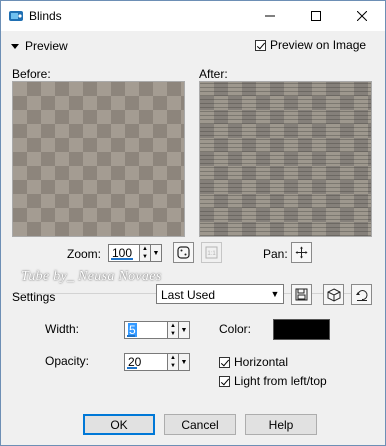 The image size is (386, 446). I want to click on maximize-icon, so click(316, 16).